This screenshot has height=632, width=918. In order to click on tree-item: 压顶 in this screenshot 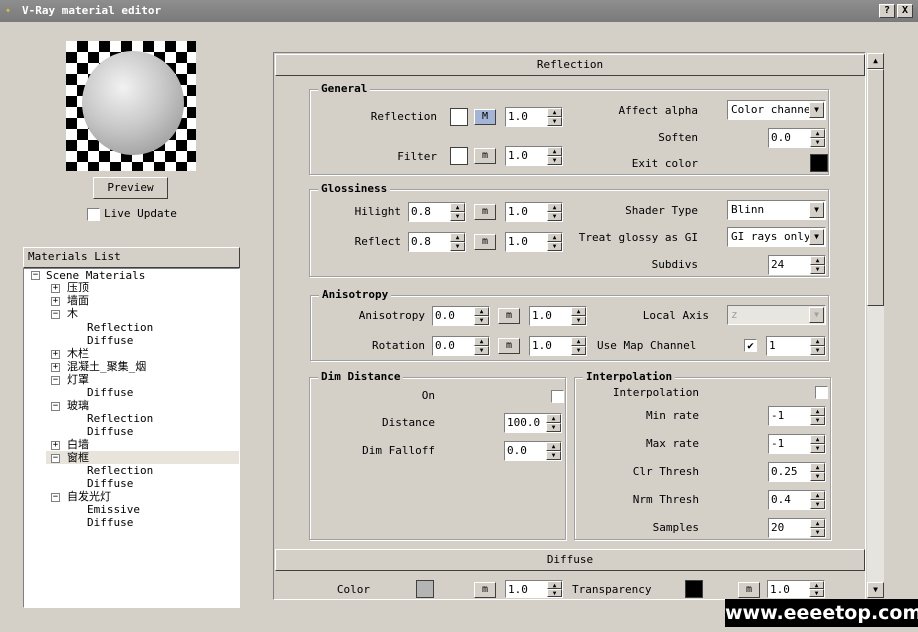, I will do `click(78, 287)`.